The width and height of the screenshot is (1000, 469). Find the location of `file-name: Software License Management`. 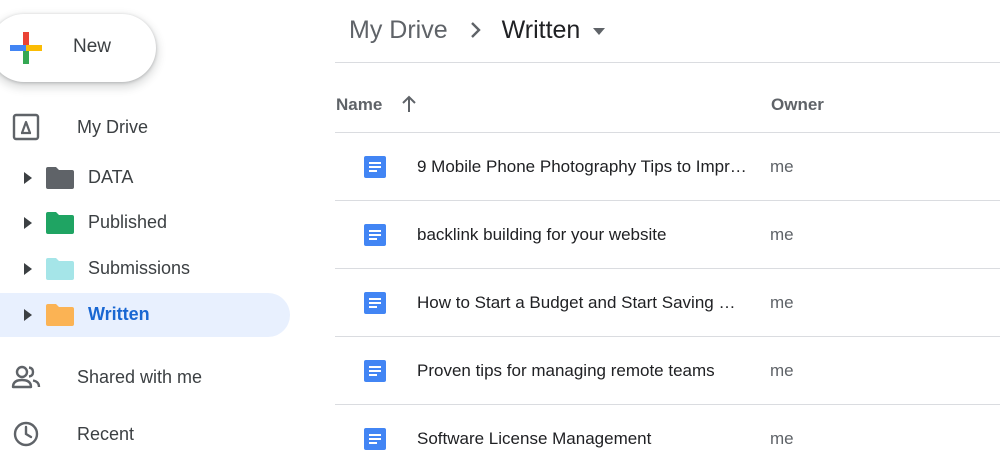

file-name: Software License Management is located at coordinates (534, 438).